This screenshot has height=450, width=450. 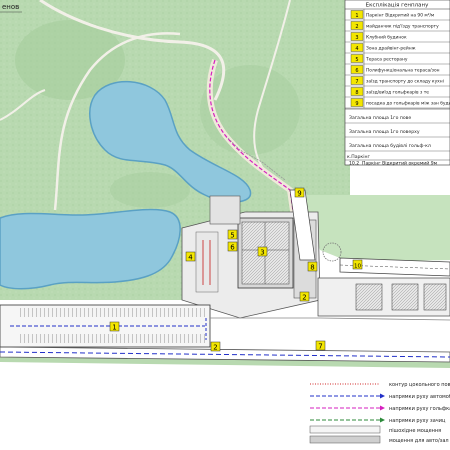 What do you see at coordinates (391, 47) in the screenshot?
I see `explication-row-label: Зона драйвінг-рейнж` at bounding box center [391, 47].